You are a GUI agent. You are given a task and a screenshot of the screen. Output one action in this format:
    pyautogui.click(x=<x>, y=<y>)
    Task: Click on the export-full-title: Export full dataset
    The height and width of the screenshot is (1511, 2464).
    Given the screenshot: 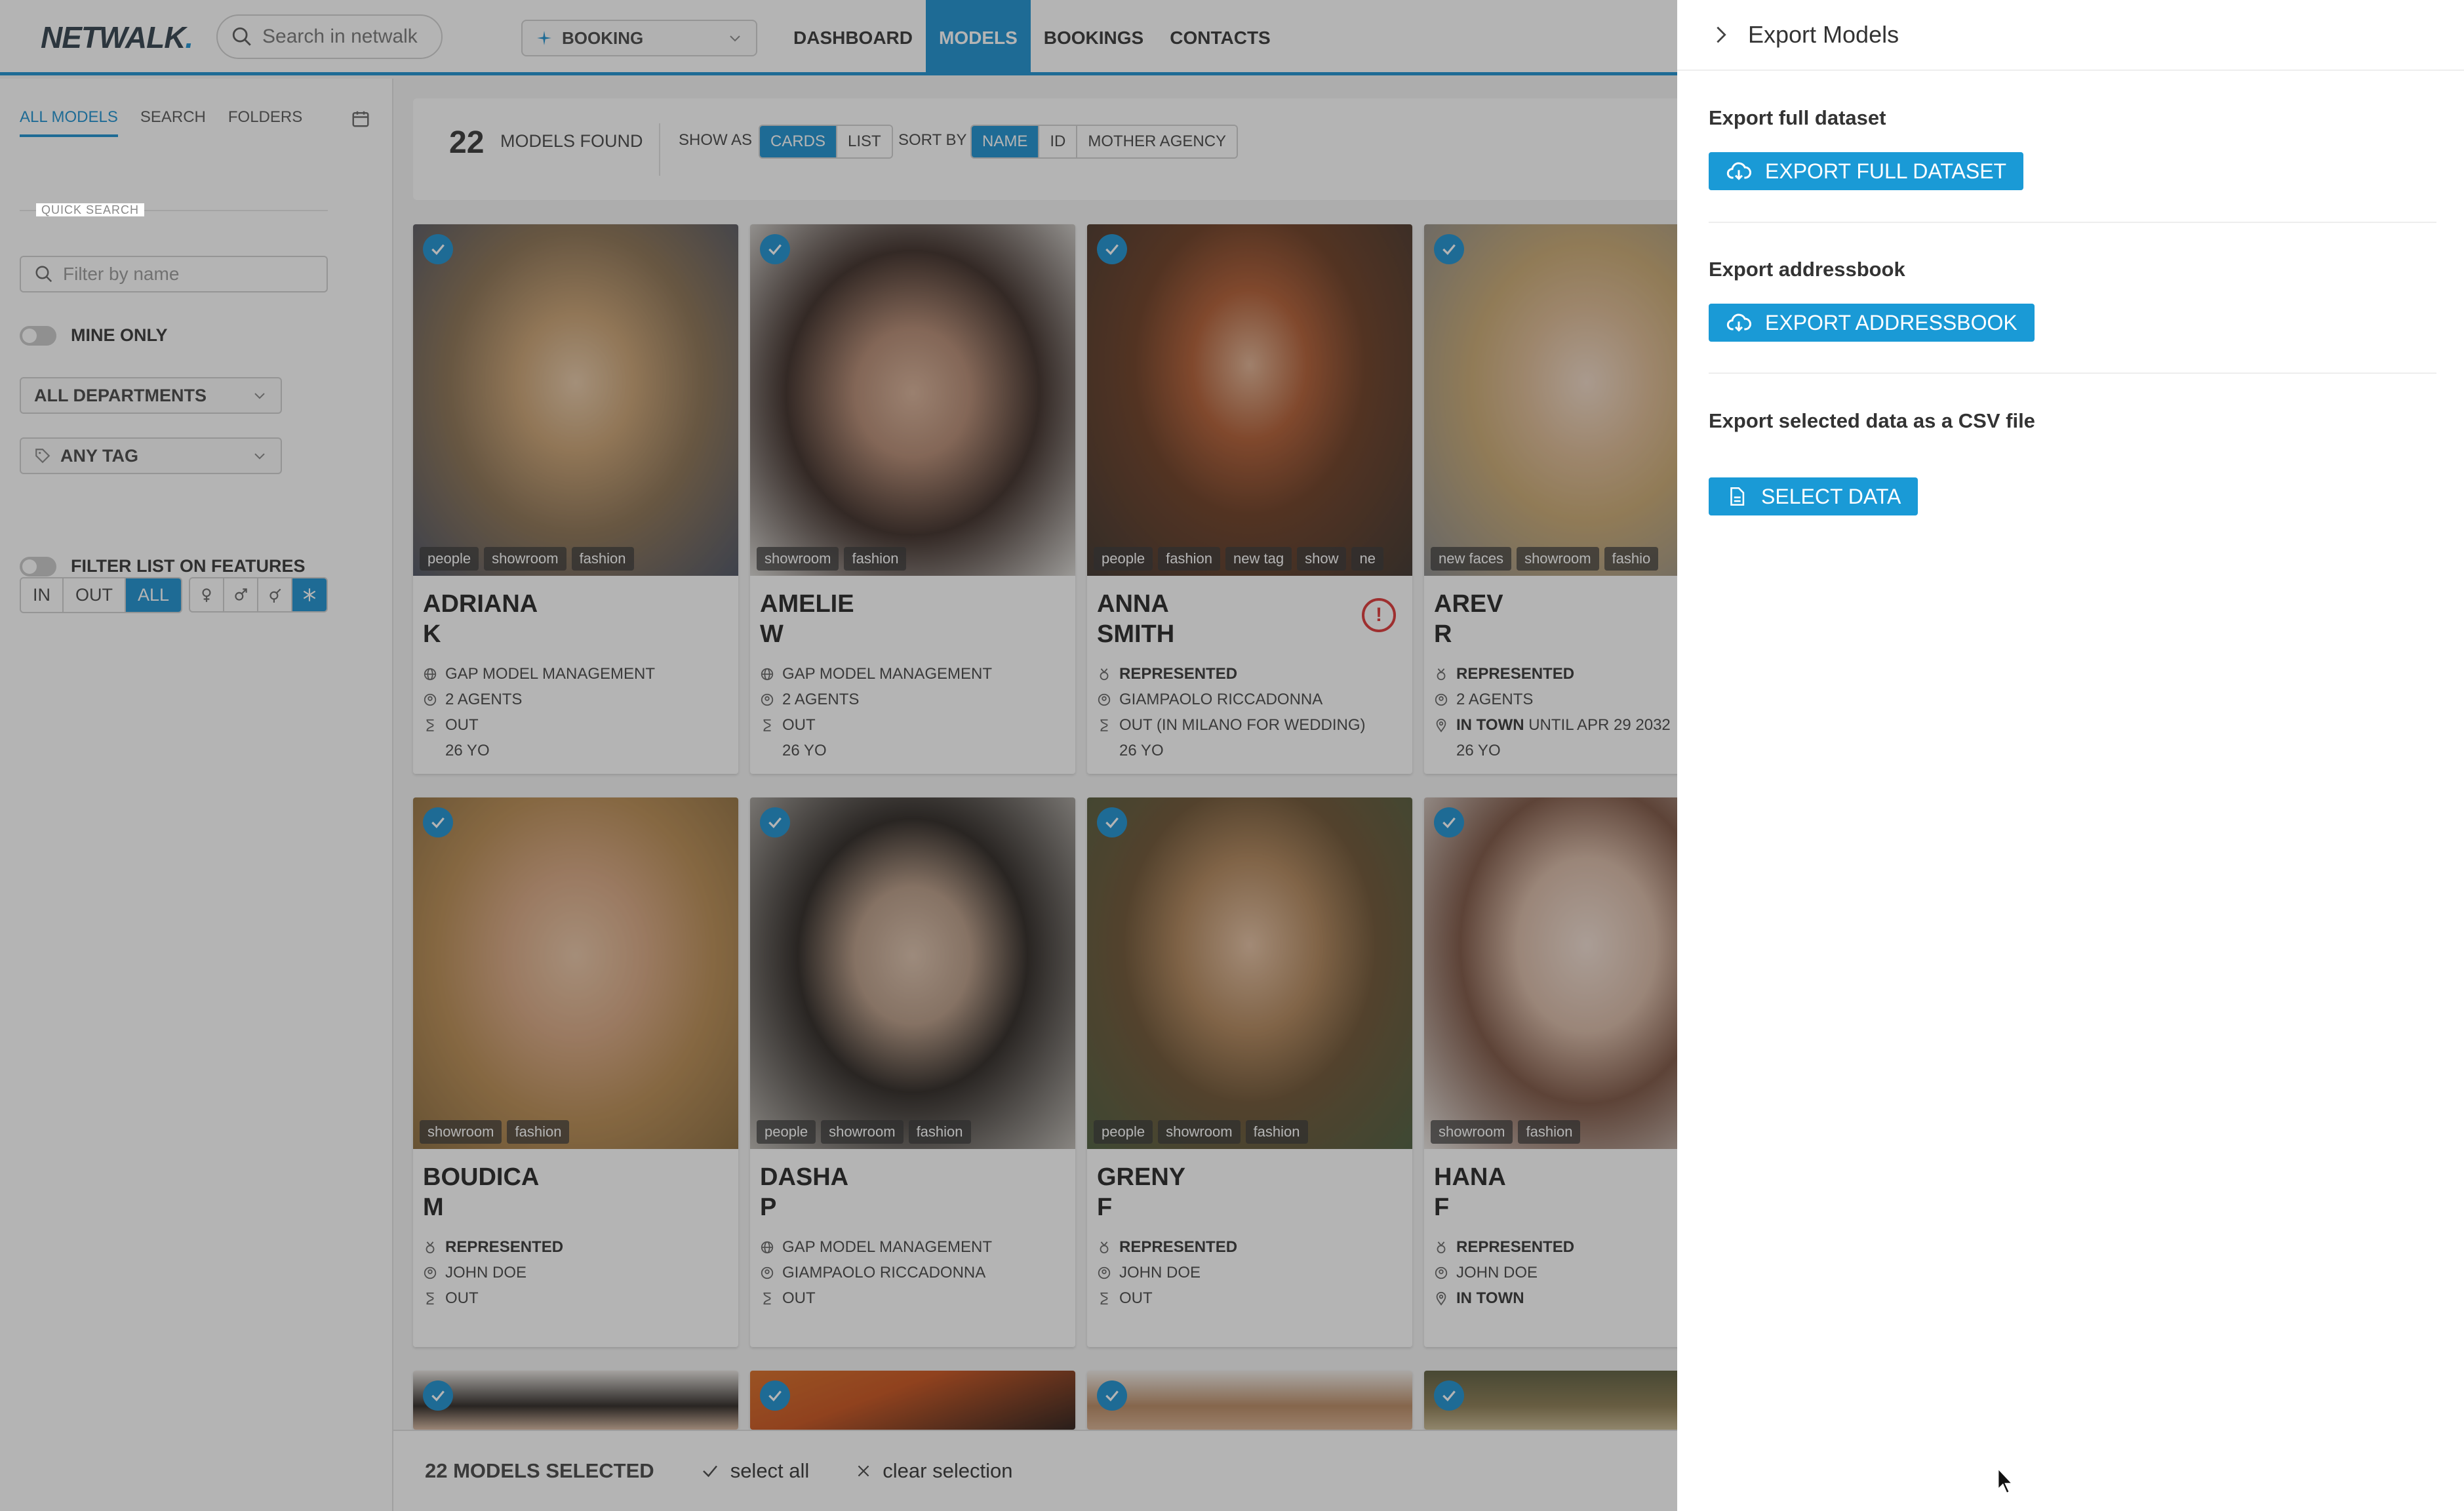 What is the action you would take?
    pyautogui.click(x=1797, y=117)
    